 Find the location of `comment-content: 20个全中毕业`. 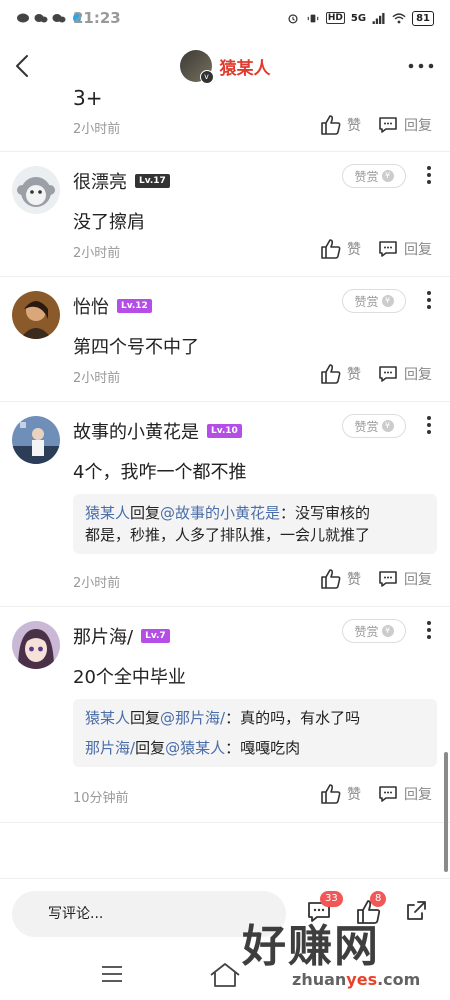

comment-content: 20个全中毕业 is located at coordinates (129, 677).